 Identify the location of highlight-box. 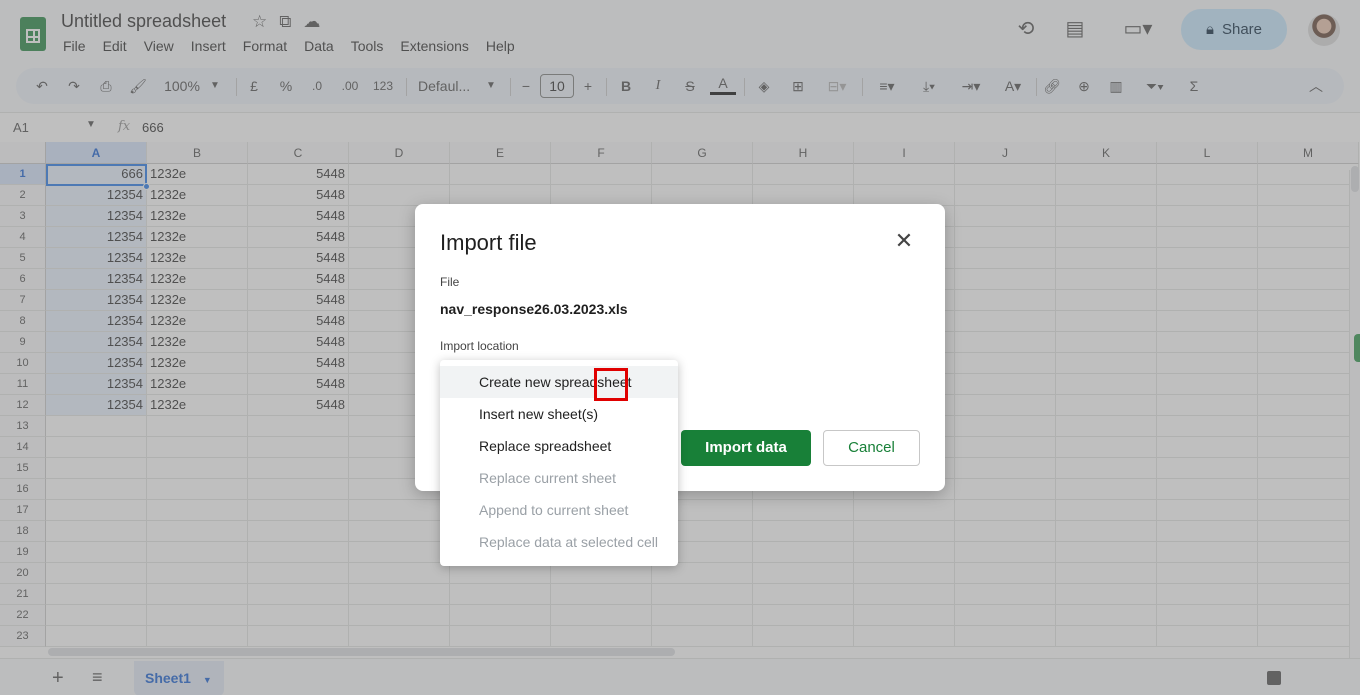
(611, 384).